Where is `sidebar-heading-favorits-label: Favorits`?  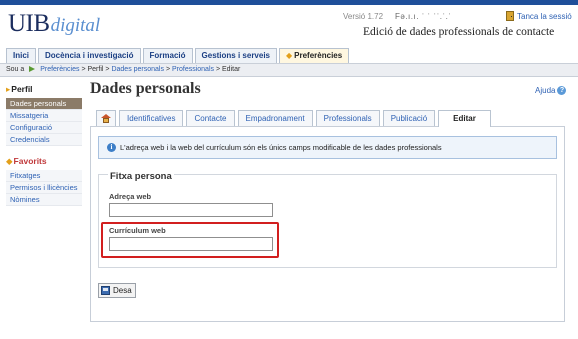 sidebar-heading-favorits-label: Favorits is located at coordinates (30, 161).